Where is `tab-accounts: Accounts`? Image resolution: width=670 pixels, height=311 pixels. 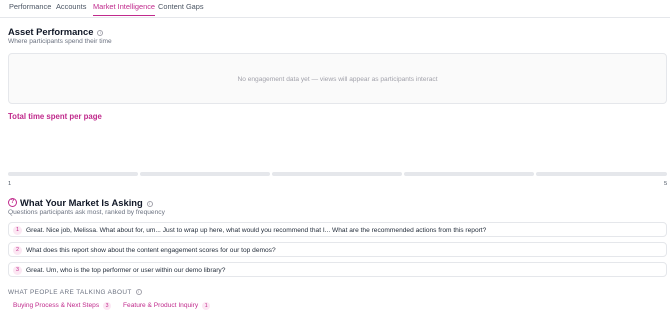
tab-accounts: Accounts is located at coordinates (71, 8).